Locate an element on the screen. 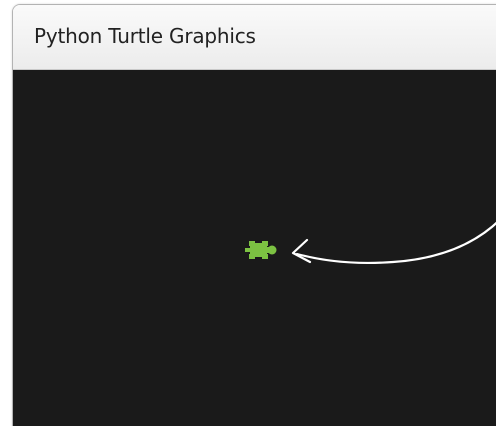  title-bar: Python Turtle Graphics is located at coordinates (254, 37).